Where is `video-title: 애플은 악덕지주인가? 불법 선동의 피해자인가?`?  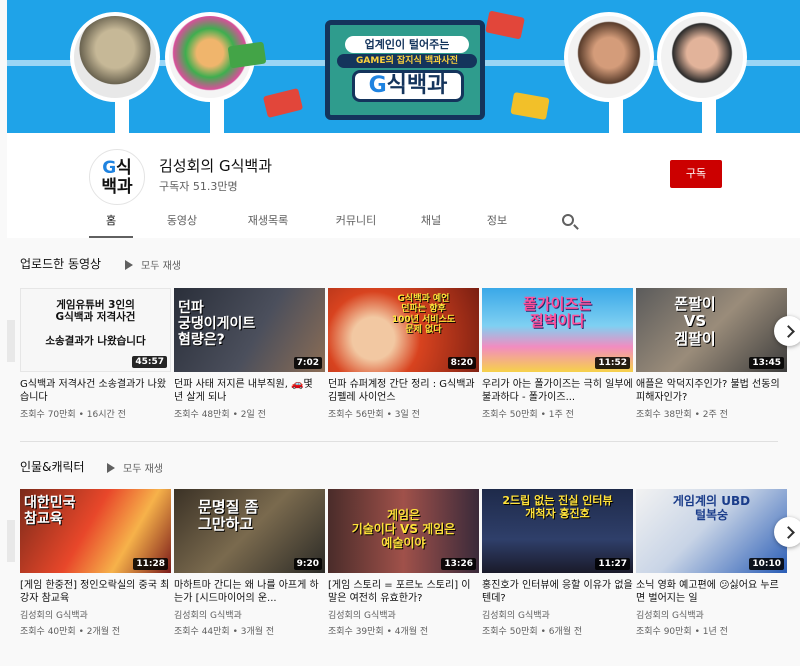 video-title: 애플은 악덕지주인가? 불법 선동의 피해자인가? is located at coordinates (711, 391).